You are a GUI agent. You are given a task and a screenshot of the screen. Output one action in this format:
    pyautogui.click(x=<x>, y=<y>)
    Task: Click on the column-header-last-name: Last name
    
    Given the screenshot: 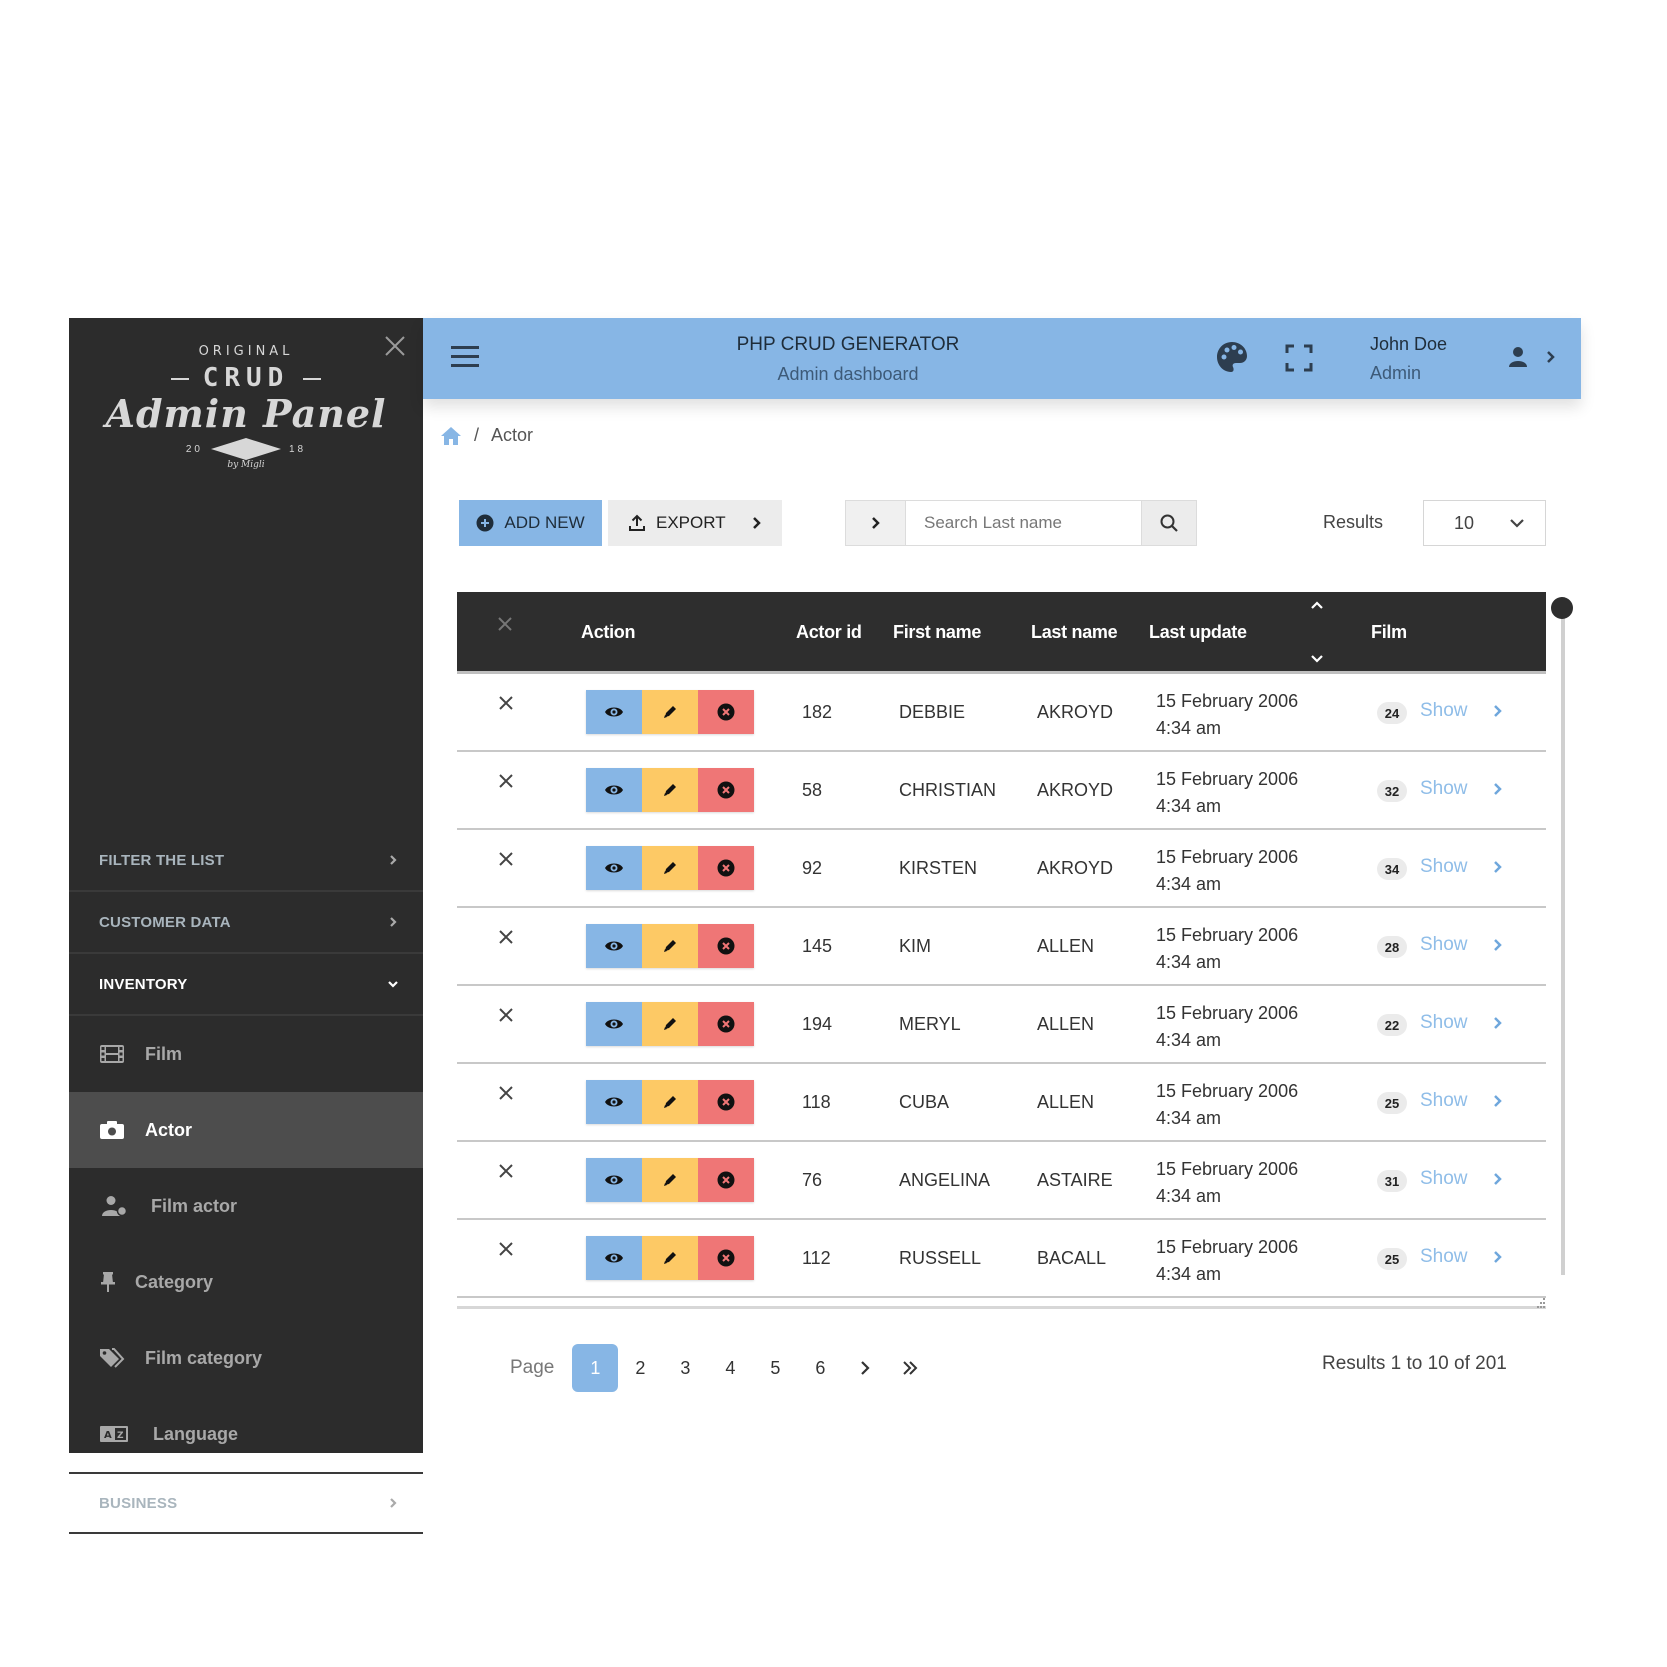 What is the action you would take?
    pyautogui.click(x=1074, y=632)
    